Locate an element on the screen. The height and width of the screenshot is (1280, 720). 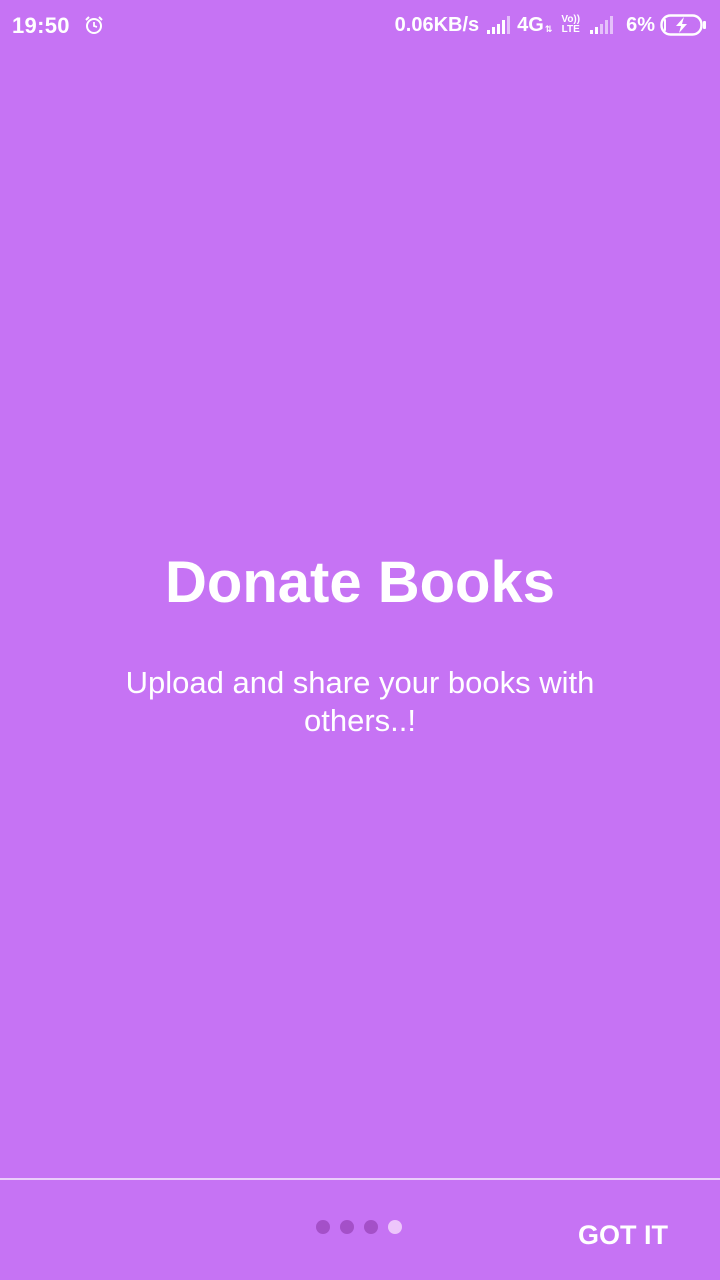
battery-charging-icon is located at coordinates (684, 25).